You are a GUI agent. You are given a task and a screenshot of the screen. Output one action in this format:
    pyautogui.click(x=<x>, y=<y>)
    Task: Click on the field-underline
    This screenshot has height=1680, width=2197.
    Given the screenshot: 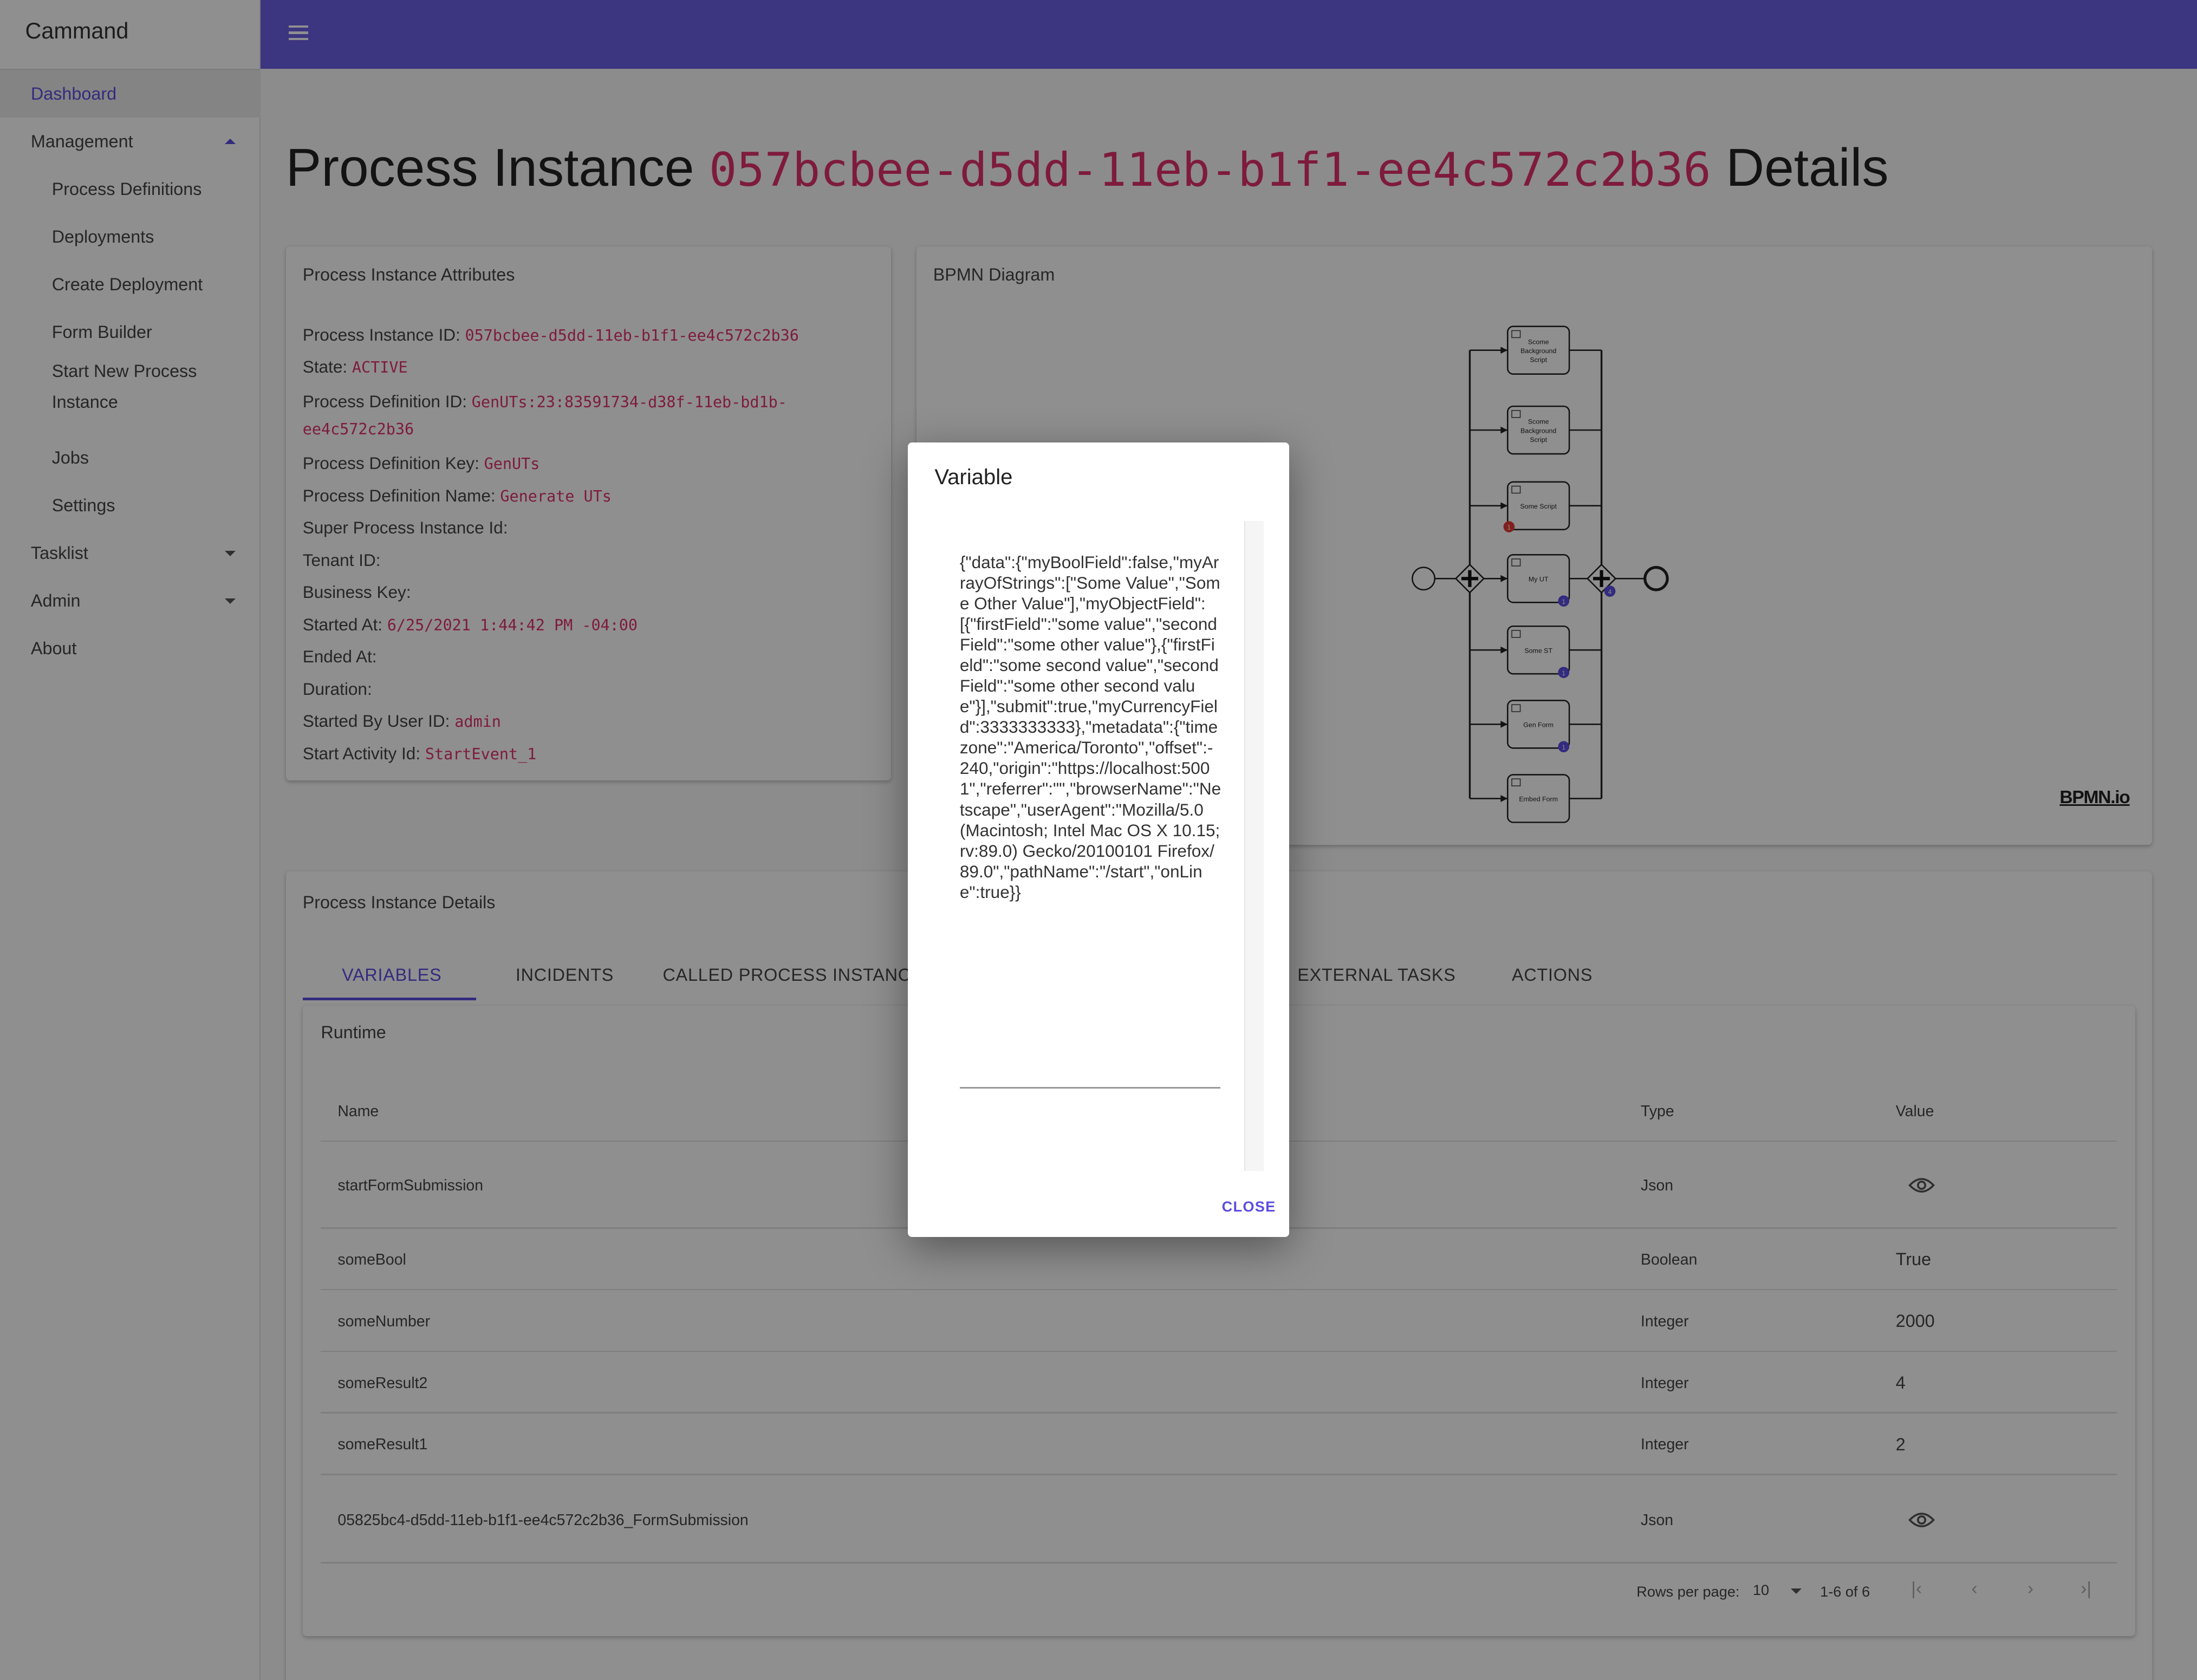 What is the action you would take?
    pyautogui.click(x=1089, y=1088)
    